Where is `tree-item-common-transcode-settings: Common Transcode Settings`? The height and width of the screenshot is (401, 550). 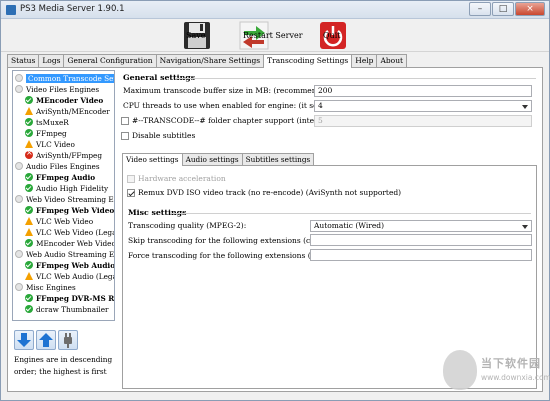
tree-item-common-transcode-settings: Common Transcode Settings is located at coordinates (64, 78).